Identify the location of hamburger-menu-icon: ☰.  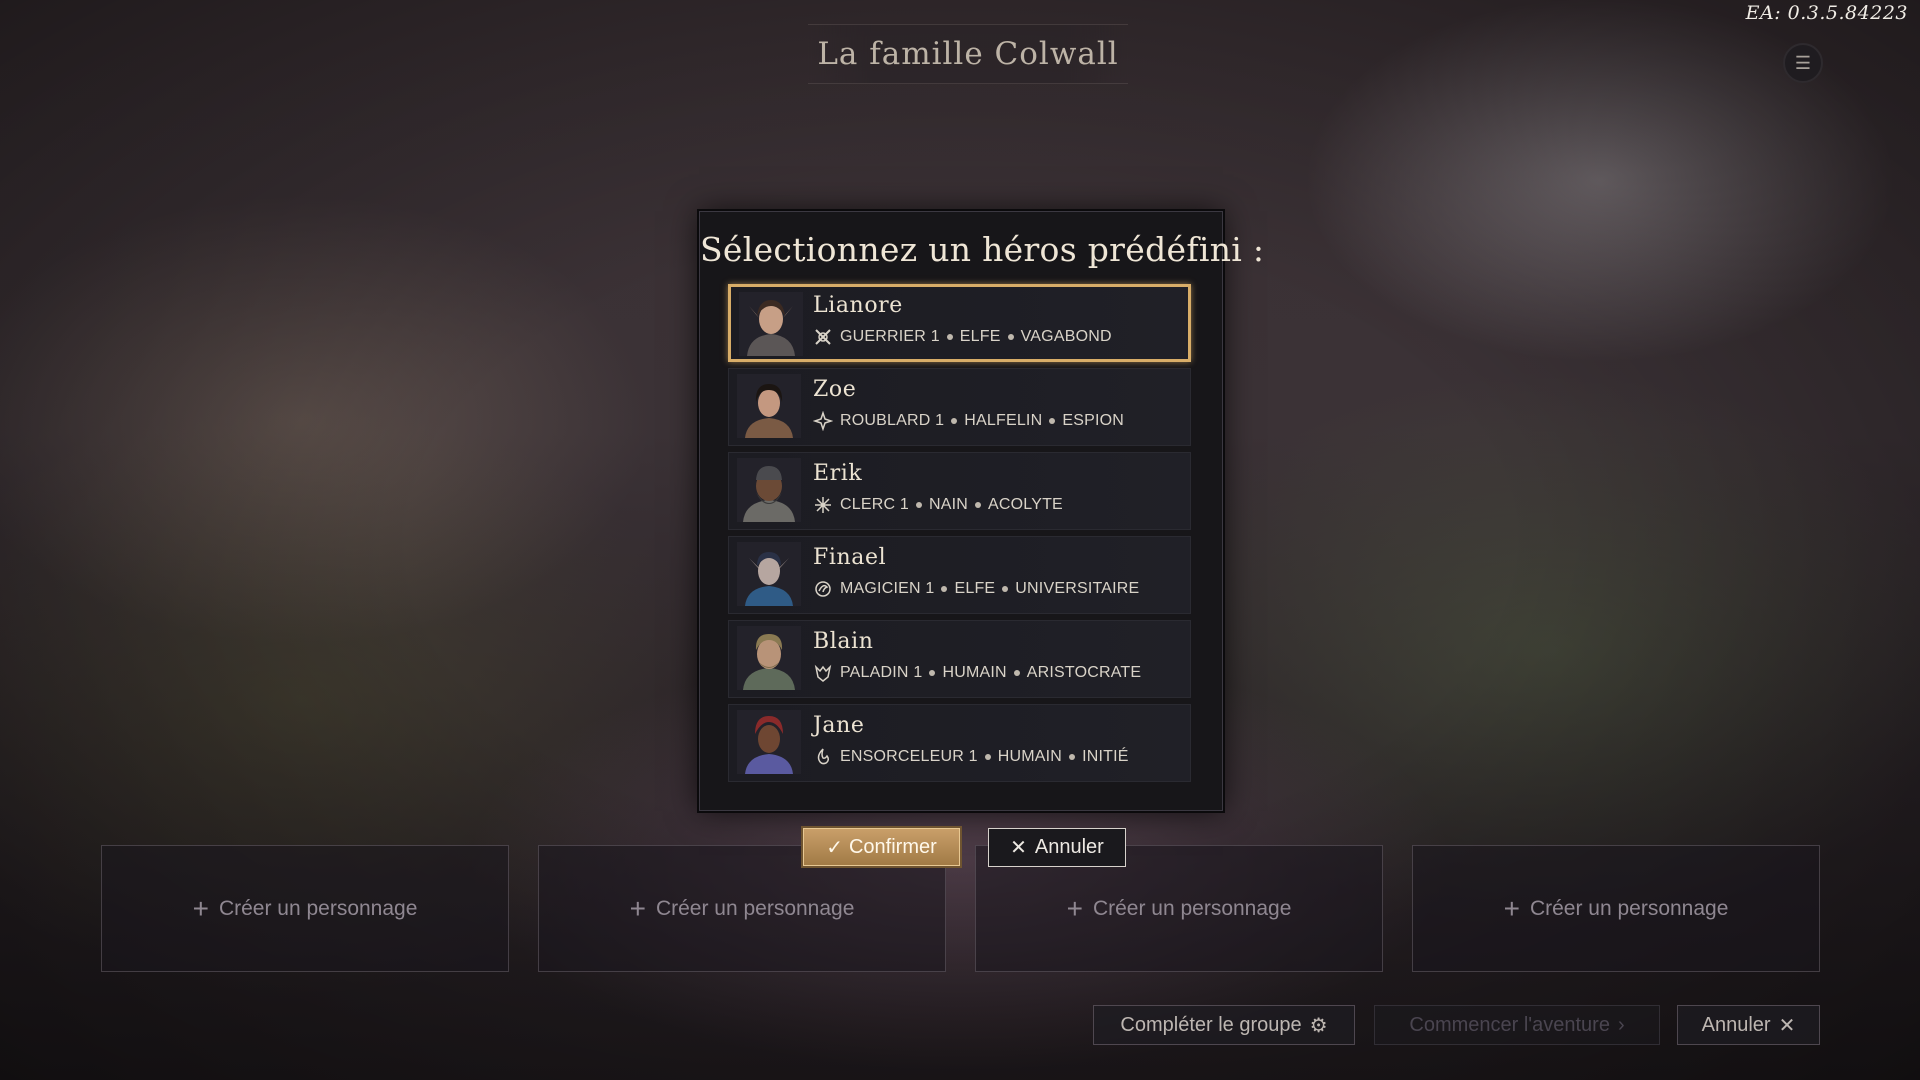
(1803, 63).